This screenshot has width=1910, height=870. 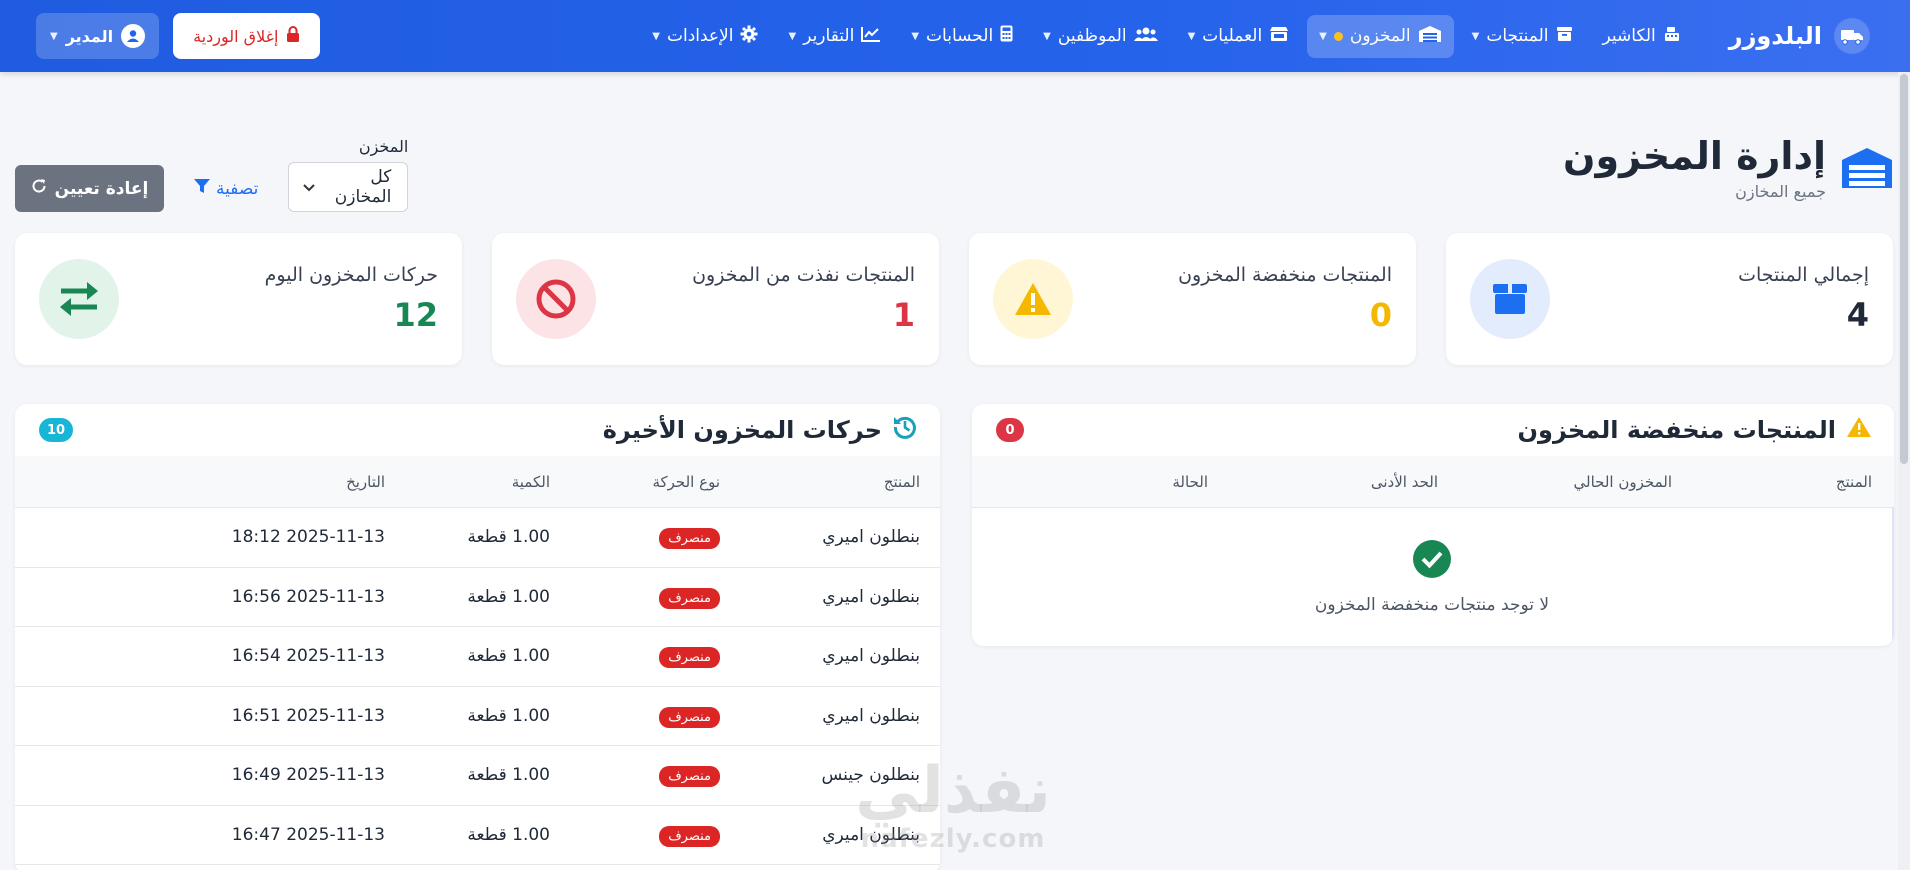 What do you see at coordinates (1904, 269) in the screenshot?
I see `scrollbar-thumb` at bounding box center [1904, 269].